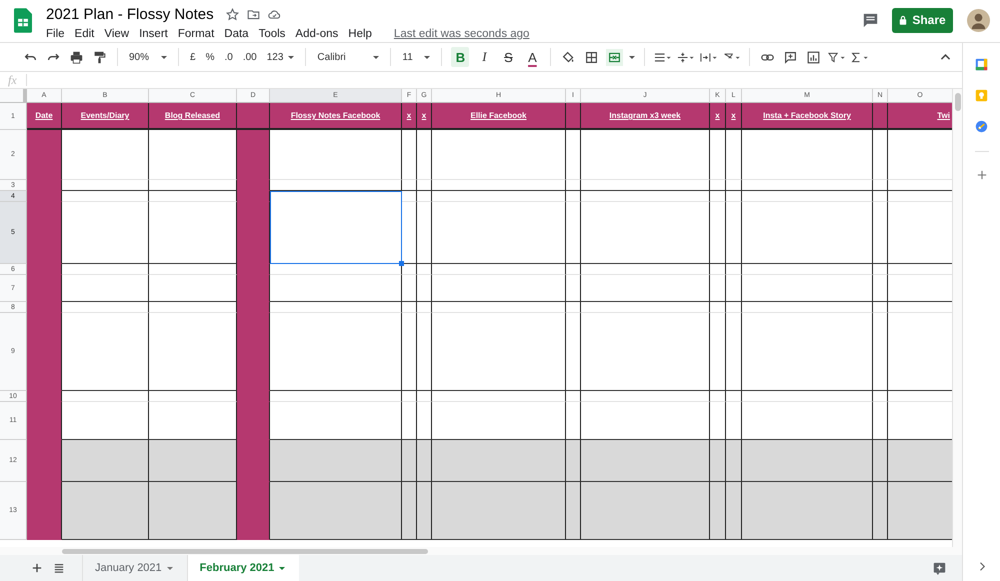 This screenshot has width=1000, height=581. What do you see at coordinates (922, 20) in the screenshot?
I see `share-button: Share` at bounding box center [922, 20].